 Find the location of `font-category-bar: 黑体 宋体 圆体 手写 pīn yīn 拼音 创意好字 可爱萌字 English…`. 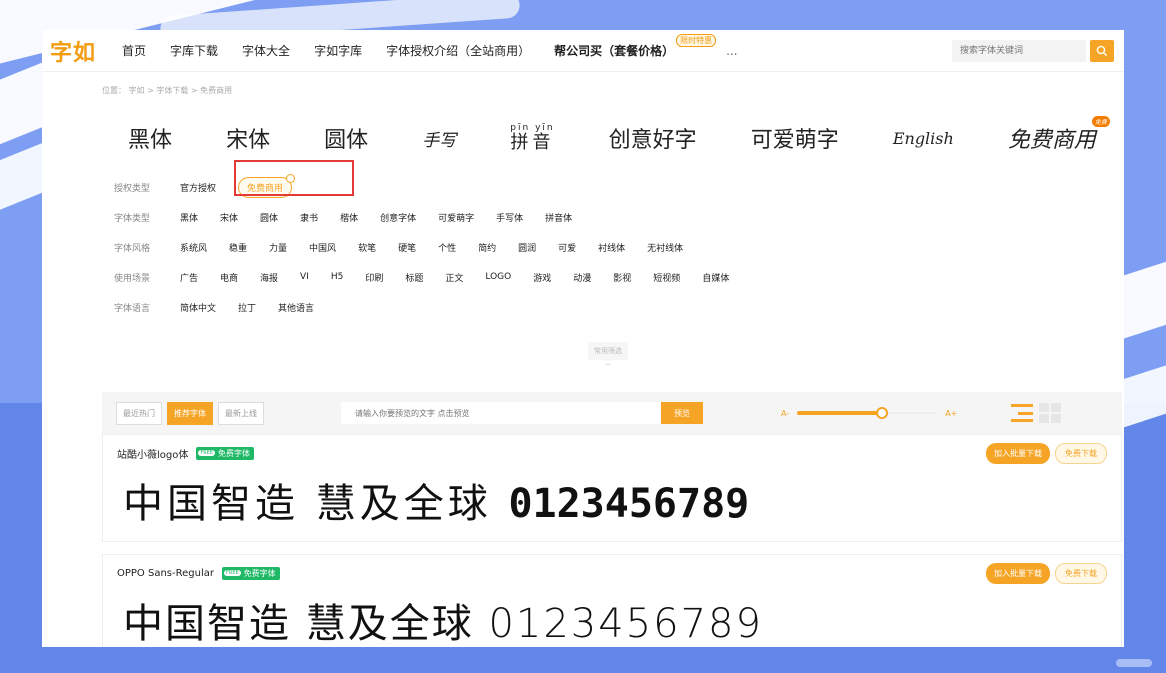

font-category-bar: 黑体 宋体 圆体 手写 pīn yīn 拼音 创意好字 可爱萌字 English… is located at coordinates (583, 137).